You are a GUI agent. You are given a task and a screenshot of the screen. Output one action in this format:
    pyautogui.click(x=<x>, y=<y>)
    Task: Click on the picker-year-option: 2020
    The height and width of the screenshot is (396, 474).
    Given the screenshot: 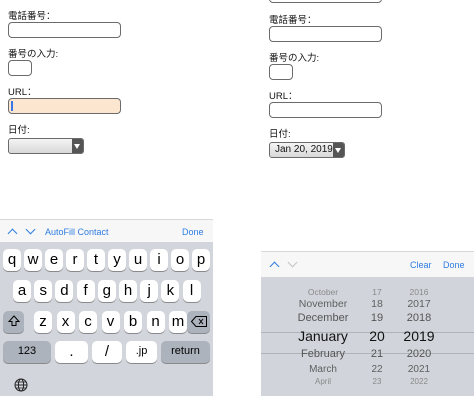 What is the action you would take?
    pyautogui.click(x=419, y=354)
    